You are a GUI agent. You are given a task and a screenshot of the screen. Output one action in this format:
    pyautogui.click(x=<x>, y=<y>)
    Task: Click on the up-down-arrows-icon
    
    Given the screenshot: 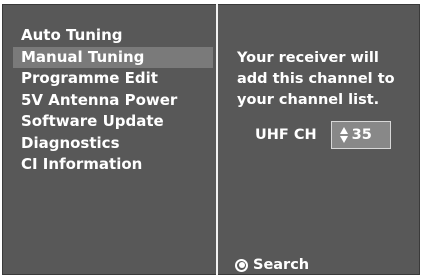 What is the action you would take?
    pyautogui.click(x=343, y=135)
    